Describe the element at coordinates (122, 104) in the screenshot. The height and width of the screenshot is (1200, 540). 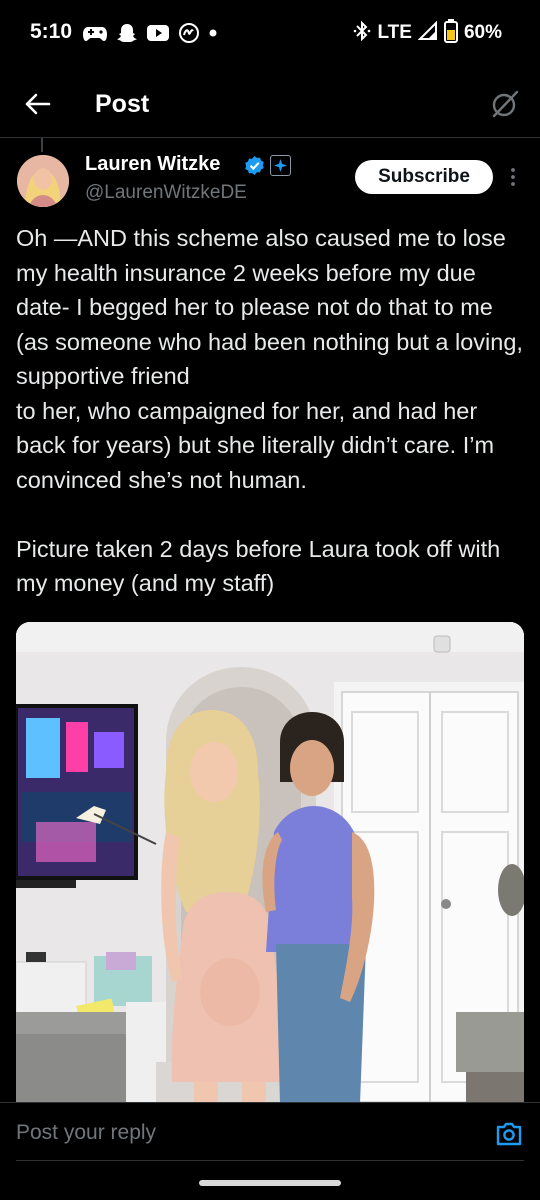
I see `page-title: Post` at that location.